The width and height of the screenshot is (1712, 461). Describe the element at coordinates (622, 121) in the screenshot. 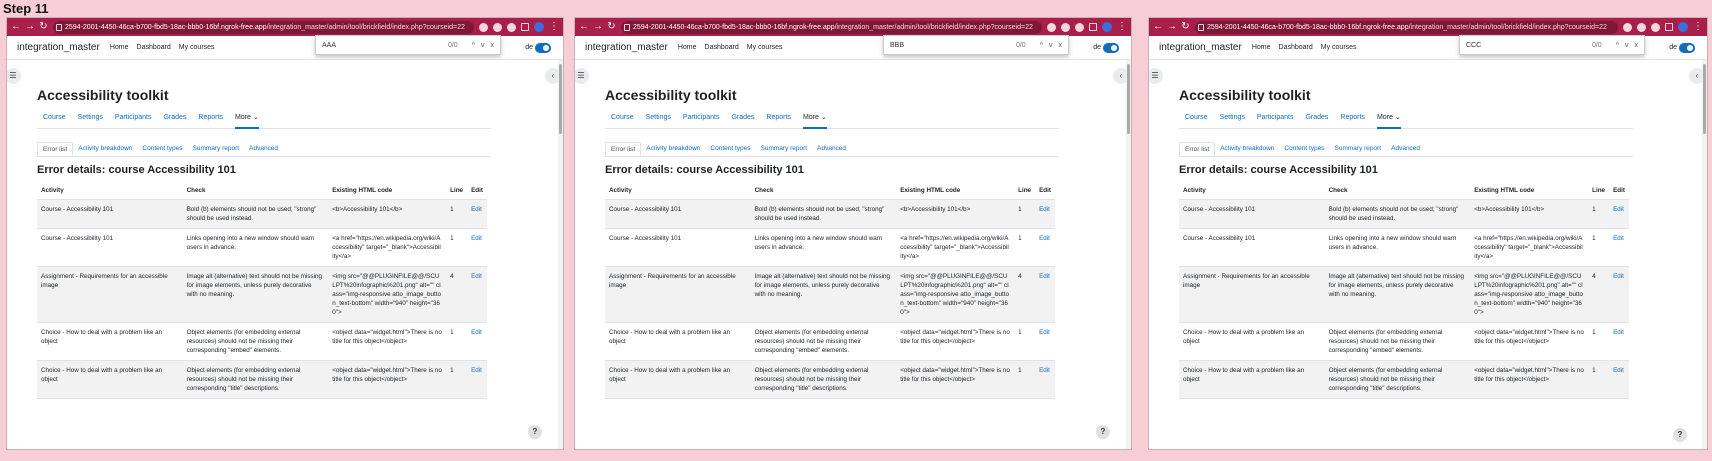

I see `secnav-course: Course` at that location.